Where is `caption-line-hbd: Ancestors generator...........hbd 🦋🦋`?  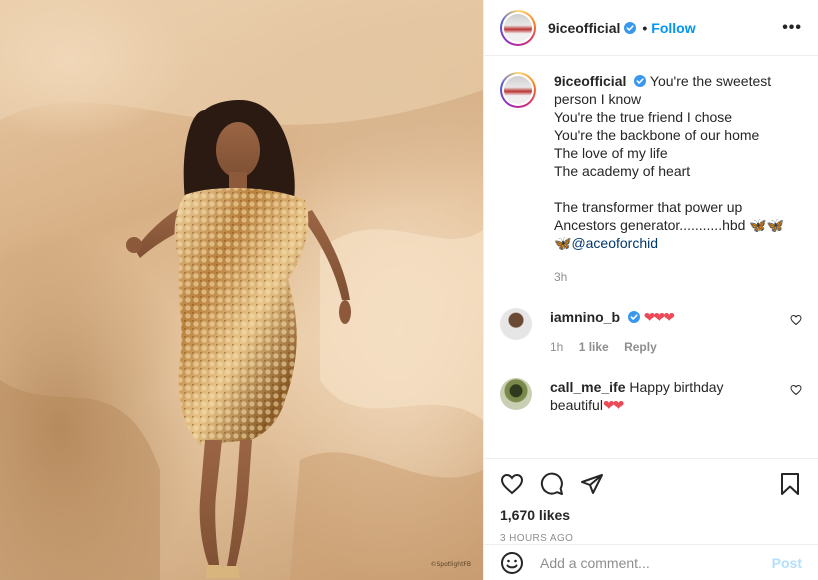
caption-line-hbd: Ancestors generator...........hbd 🦋🦋 is located at coordinates (669, 225).